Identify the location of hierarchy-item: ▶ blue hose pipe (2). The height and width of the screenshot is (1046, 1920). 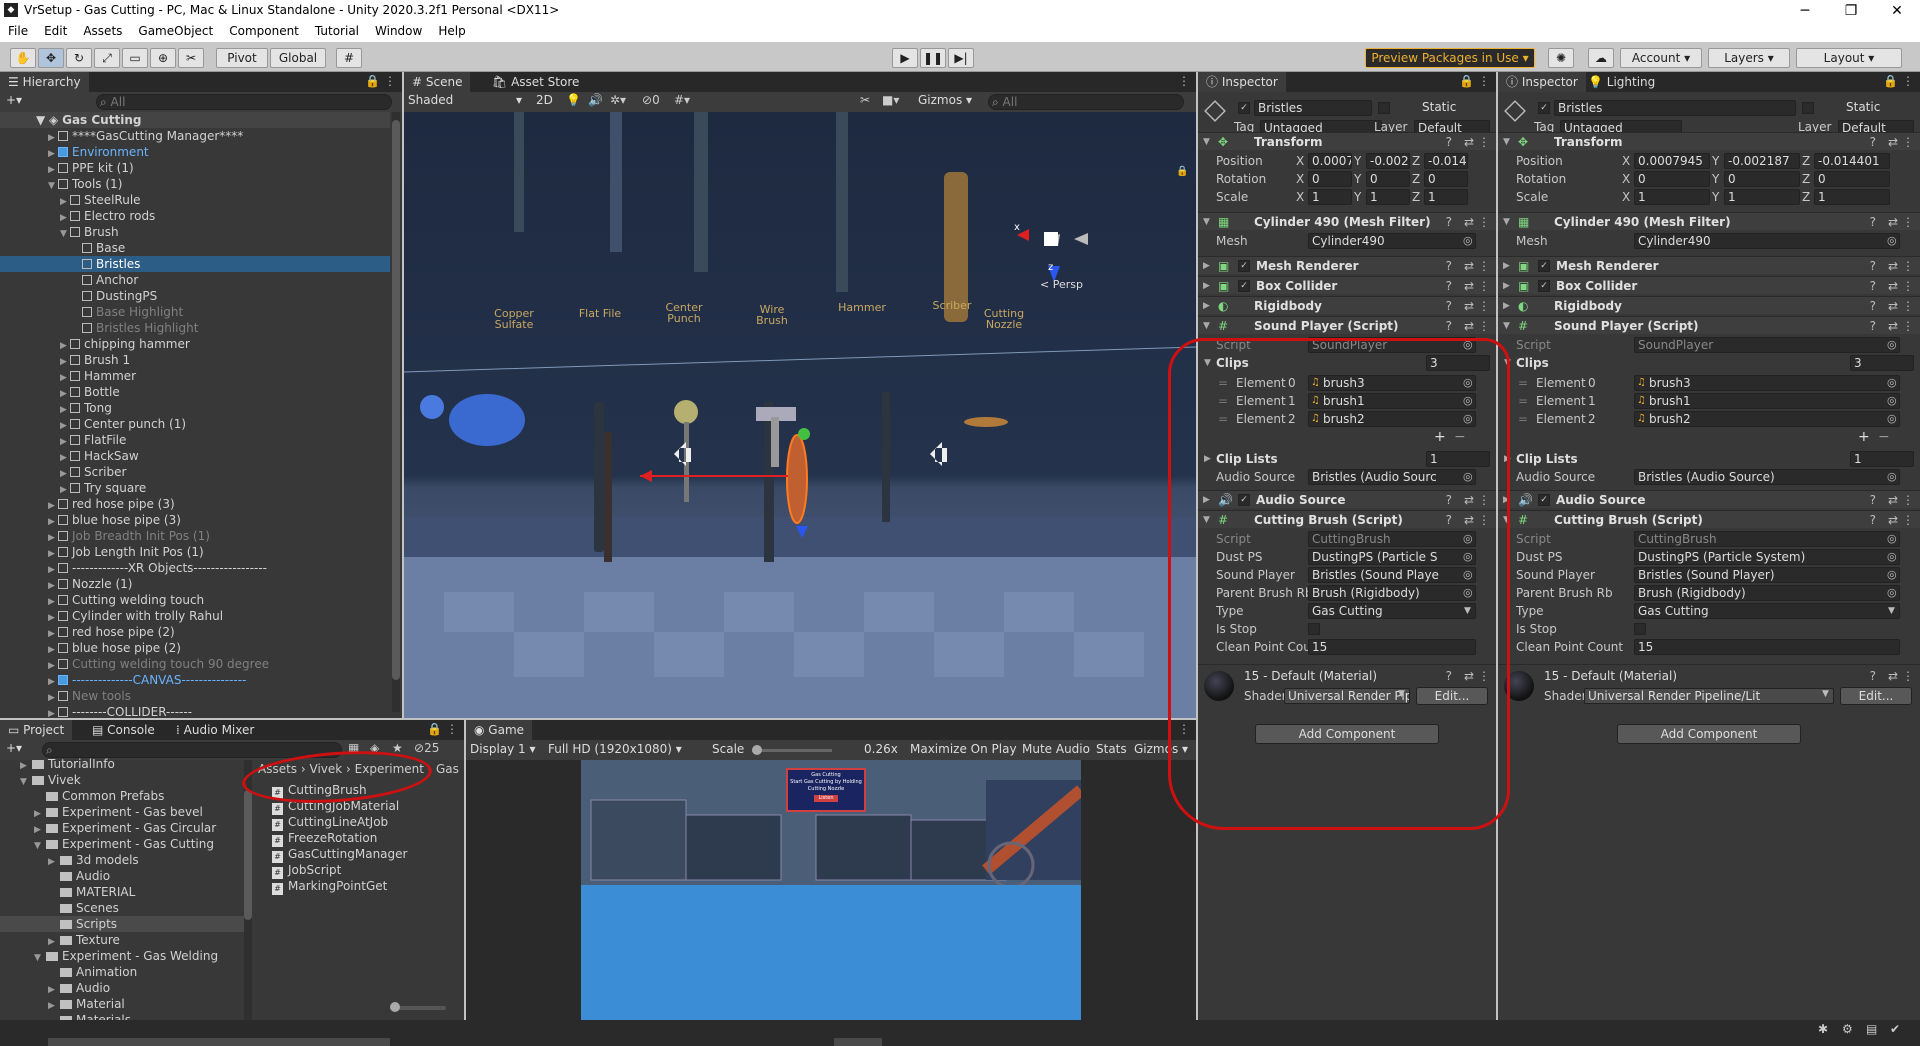
(195, 648).